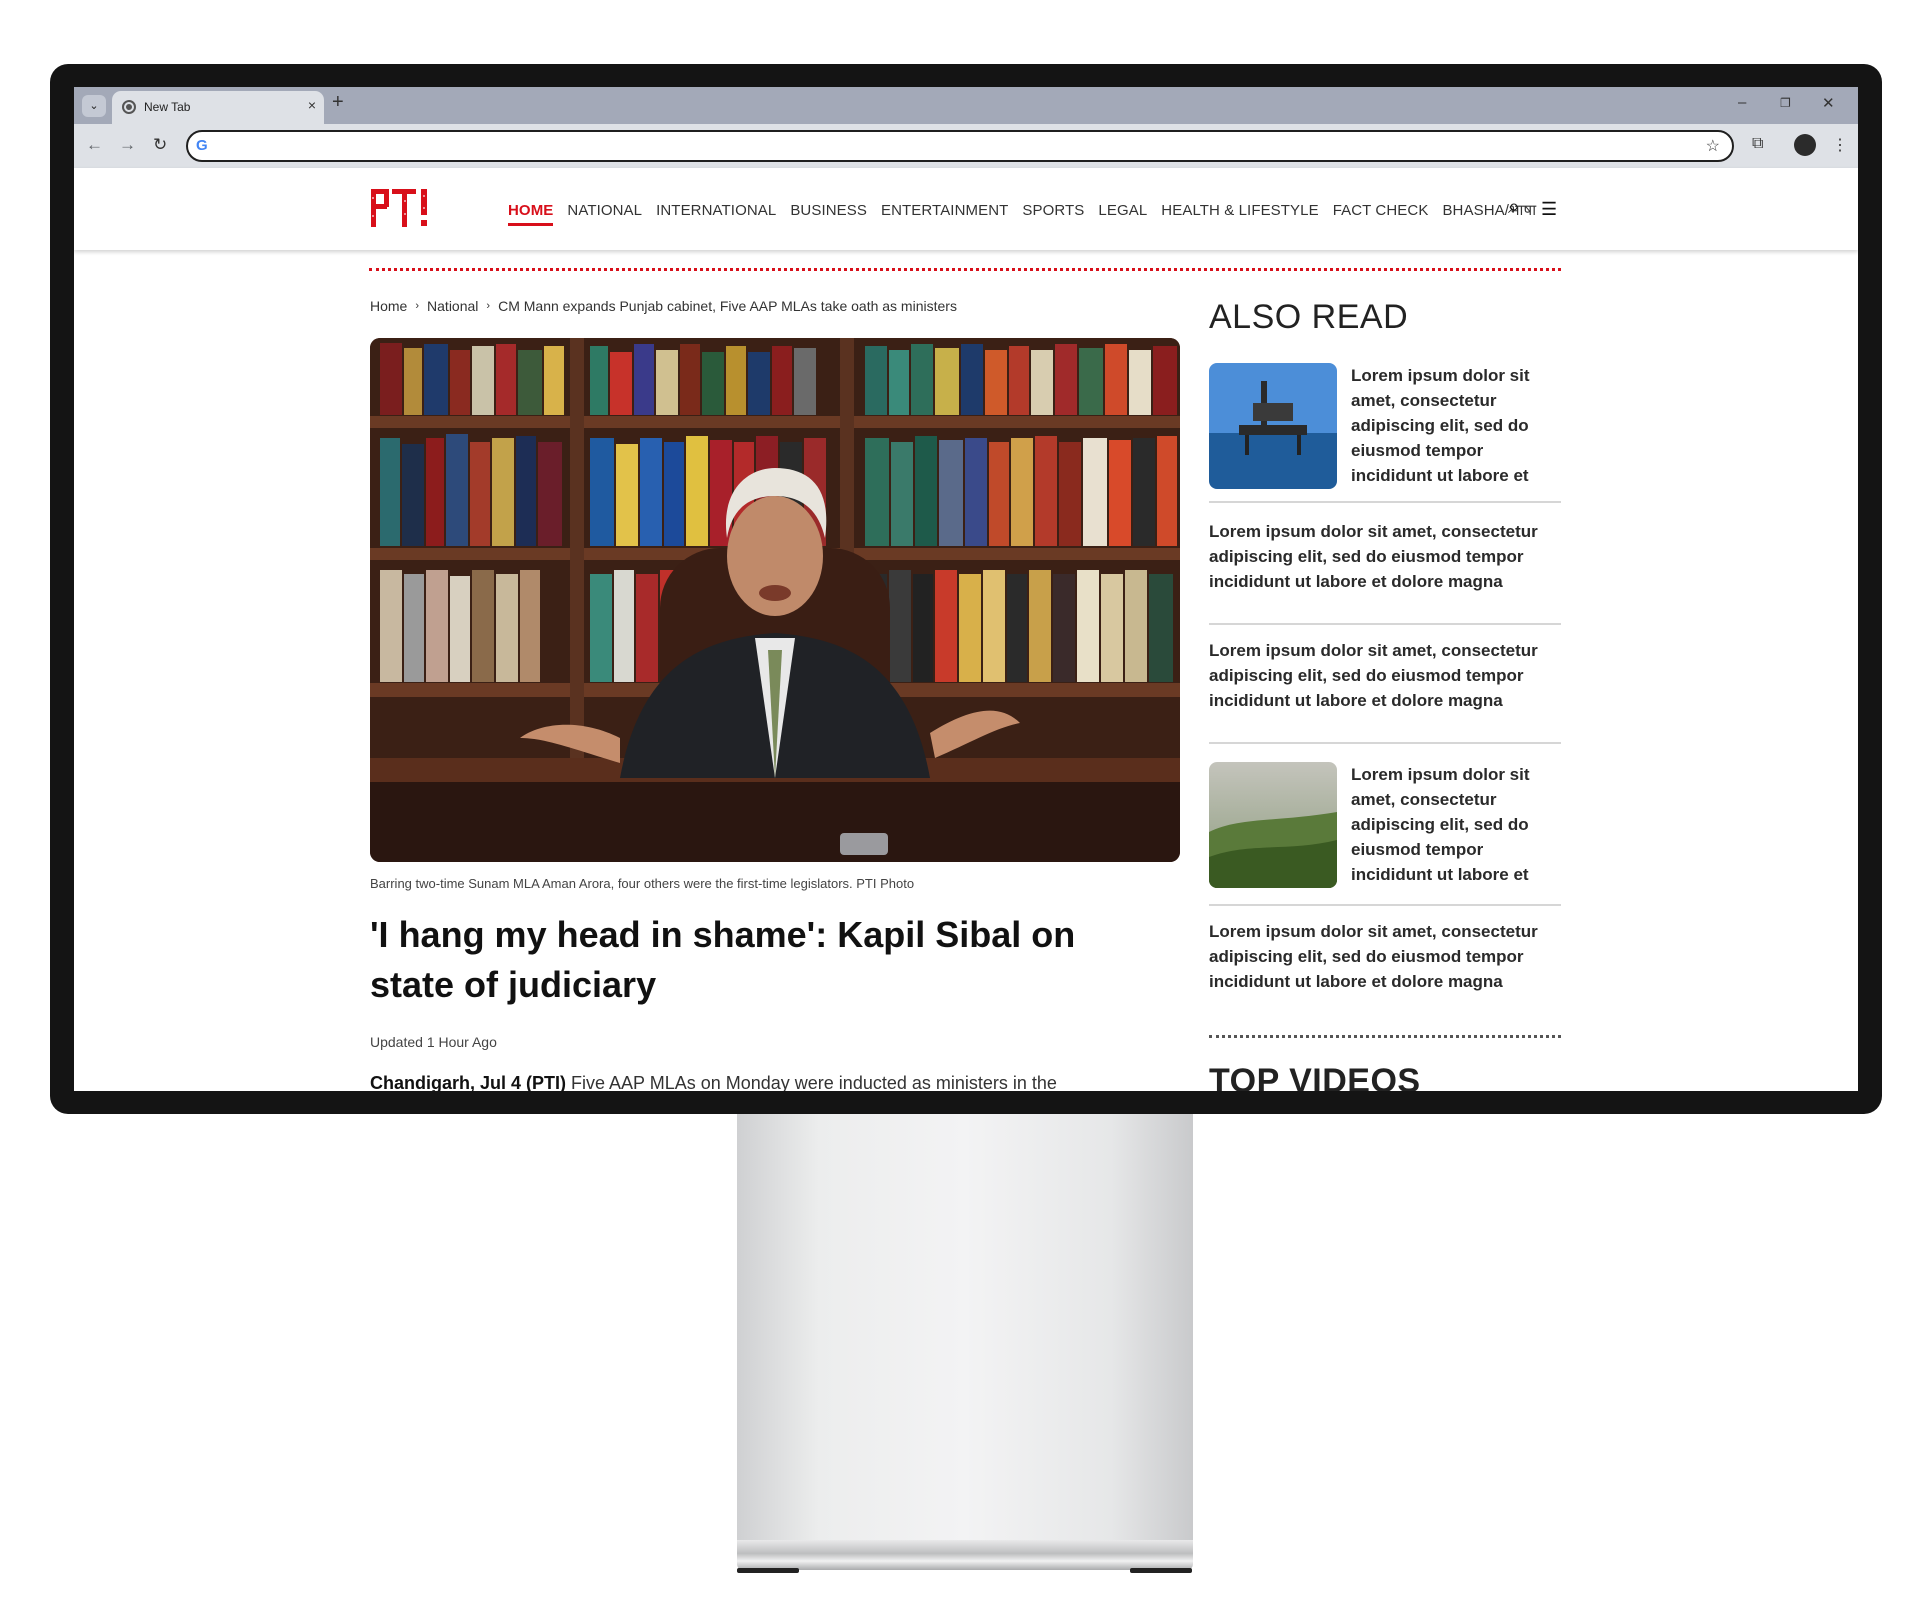  What do you see at coordinates (167, 107) in the screenshot?
I see `tab-title: New Tab` at bounding box center [167, 107].